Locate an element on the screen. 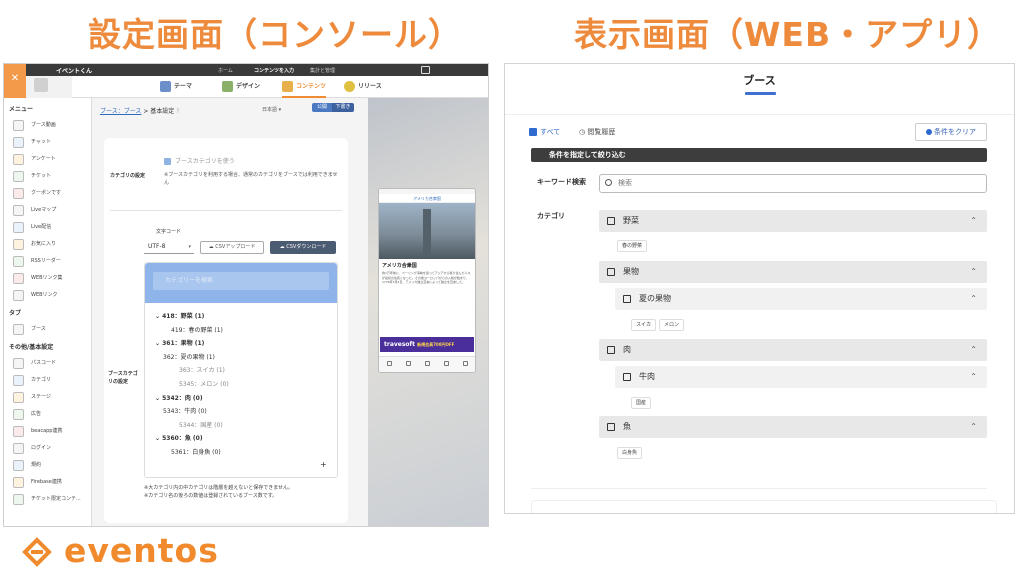 This screenshot has width=1024, height=576. tree-node: ⌄ 418：野菜 (1) is located at coordinates (179, 315).